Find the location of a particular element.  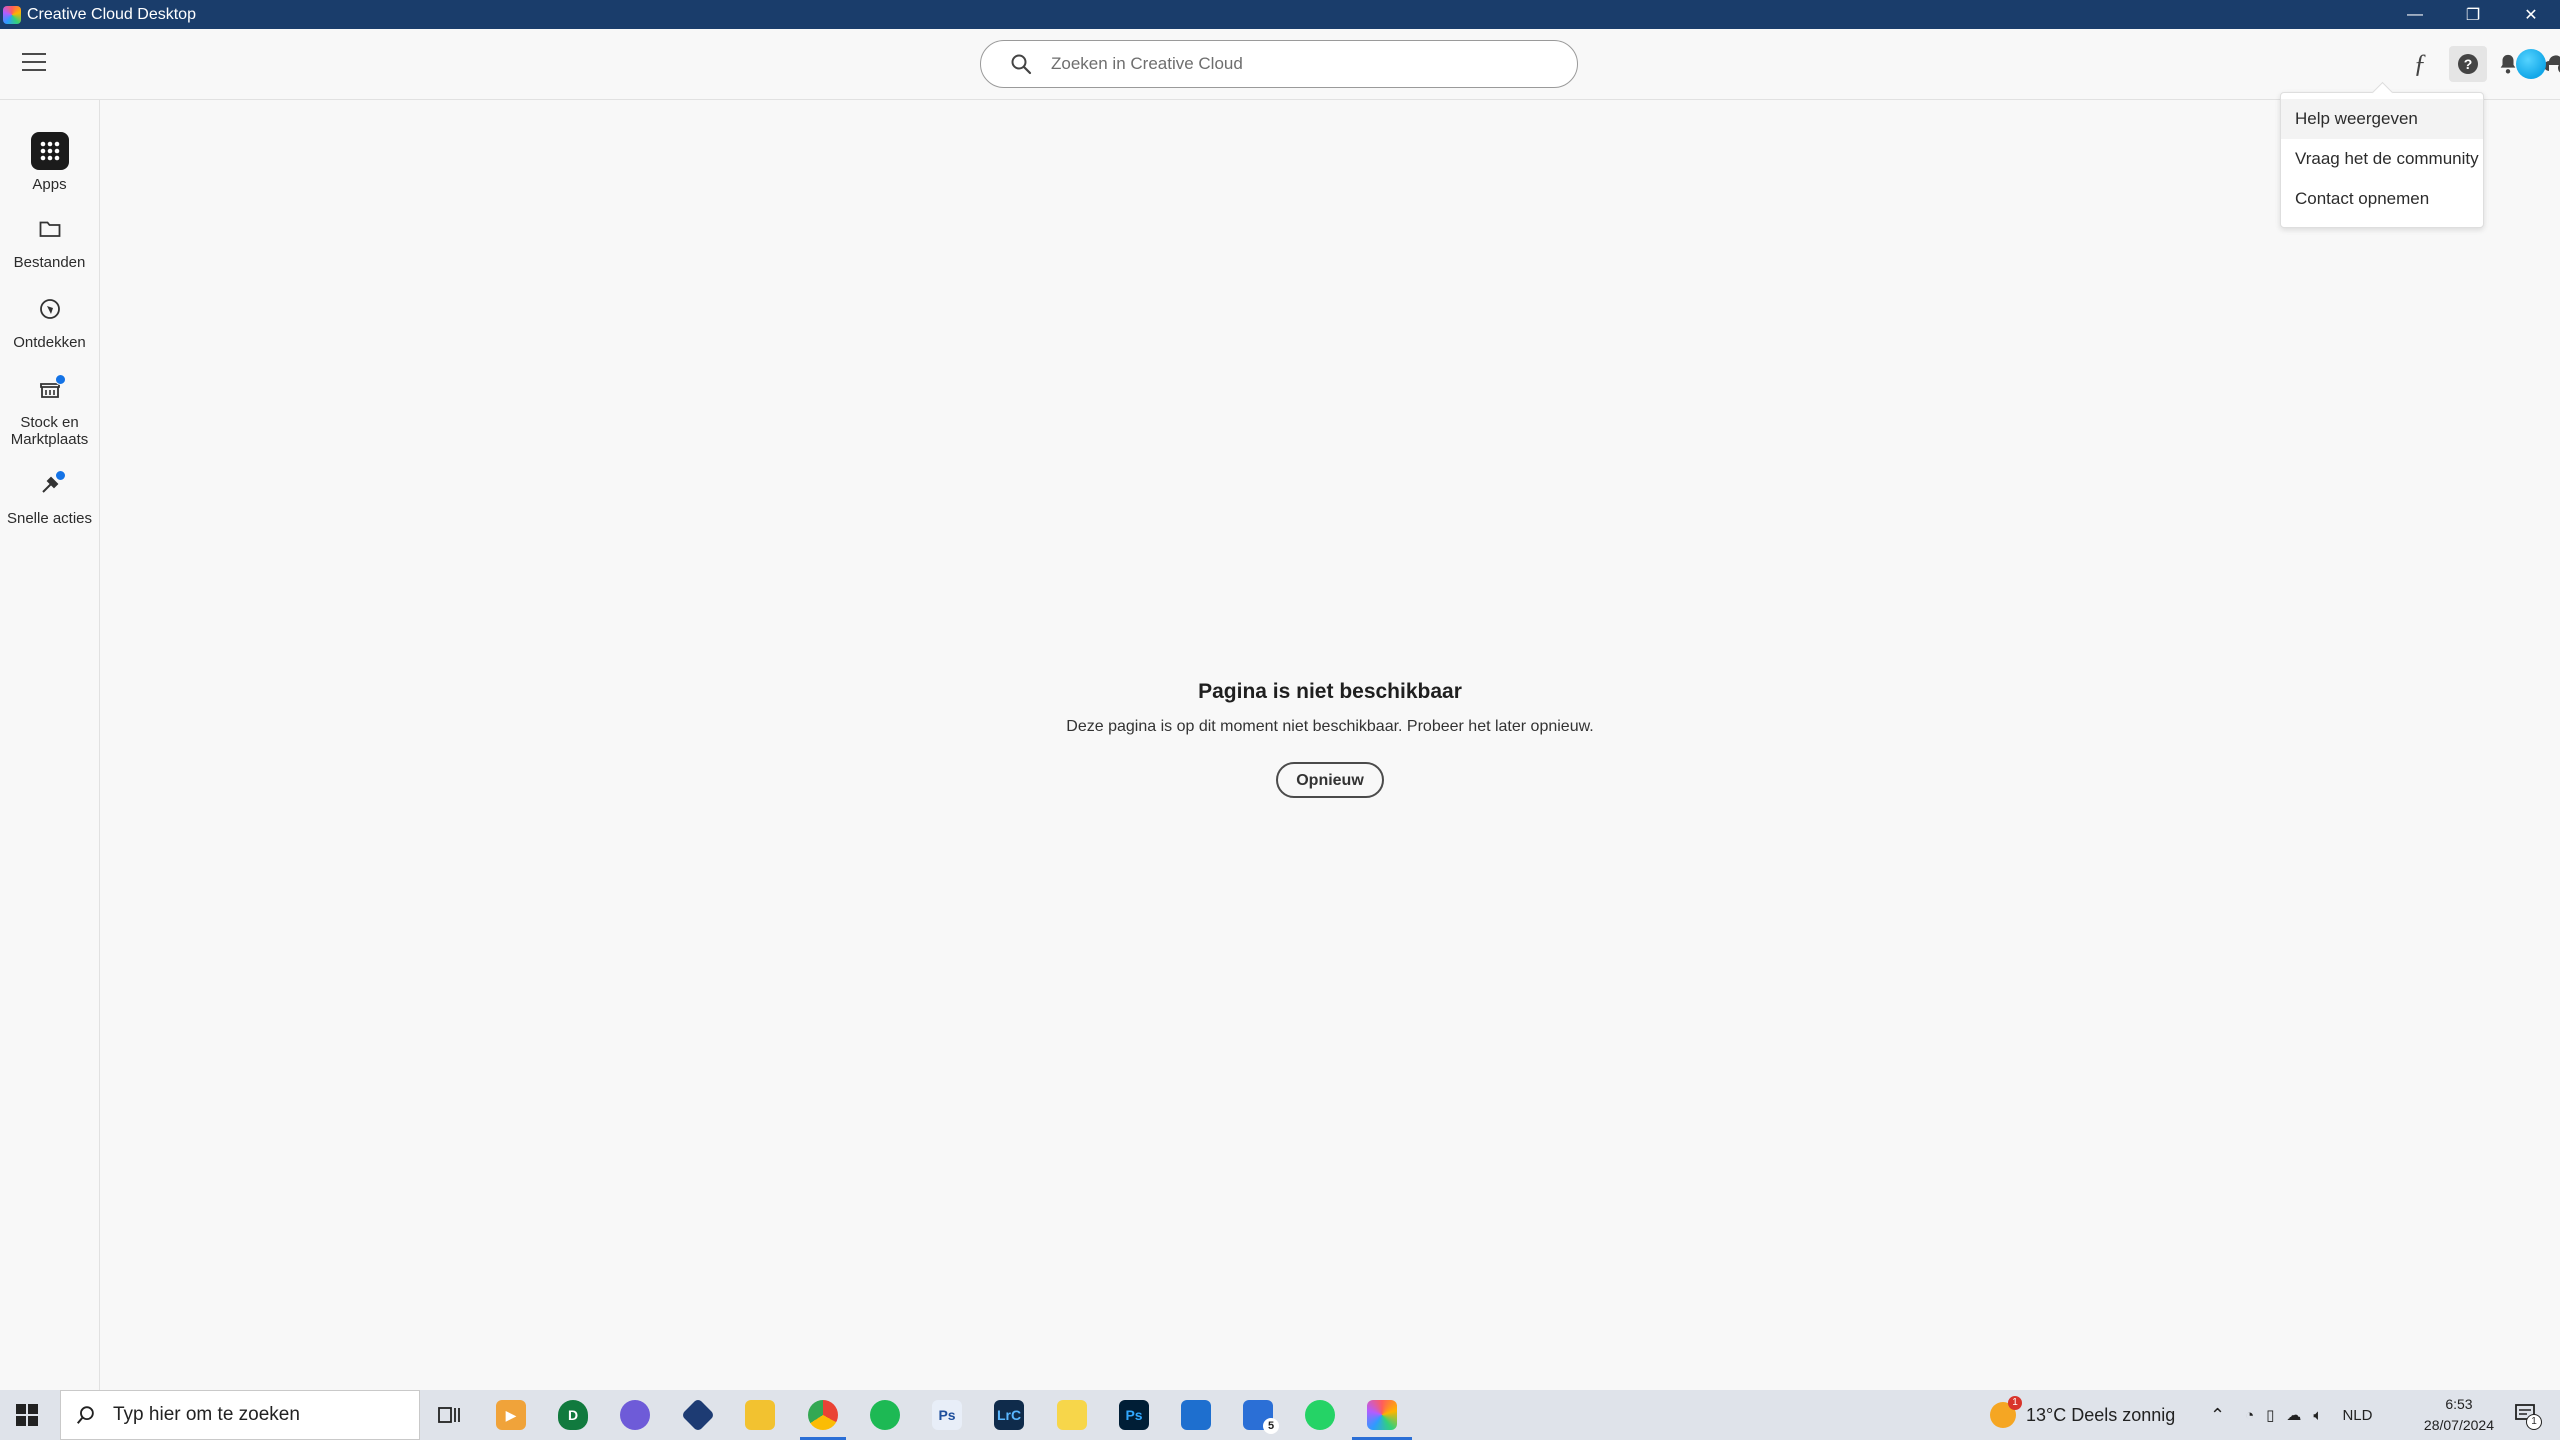

sidebar-item-stock: Stock en Marktplaats is located at coordinates (49, 409).